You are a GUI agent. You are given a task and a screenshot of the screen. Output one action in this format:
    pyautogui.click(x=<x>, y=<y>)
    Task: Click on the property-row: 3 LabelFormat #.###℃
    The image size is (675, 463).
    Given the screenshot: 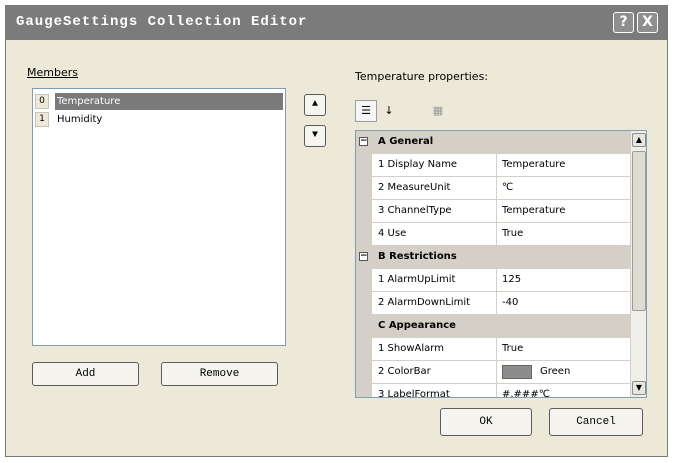 What is the action you would take?
    pyautogui.click(x=493, y=390)
    